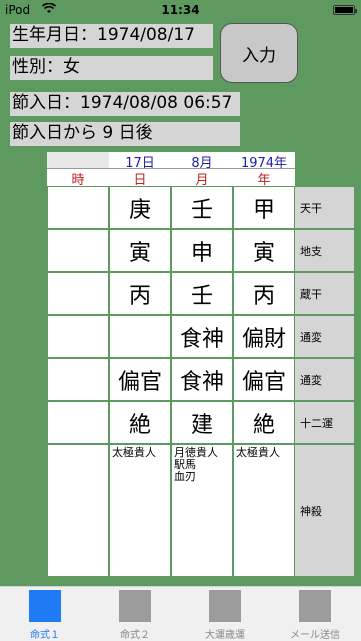  I want to click on row-label: 十二運, so click(325, 422).